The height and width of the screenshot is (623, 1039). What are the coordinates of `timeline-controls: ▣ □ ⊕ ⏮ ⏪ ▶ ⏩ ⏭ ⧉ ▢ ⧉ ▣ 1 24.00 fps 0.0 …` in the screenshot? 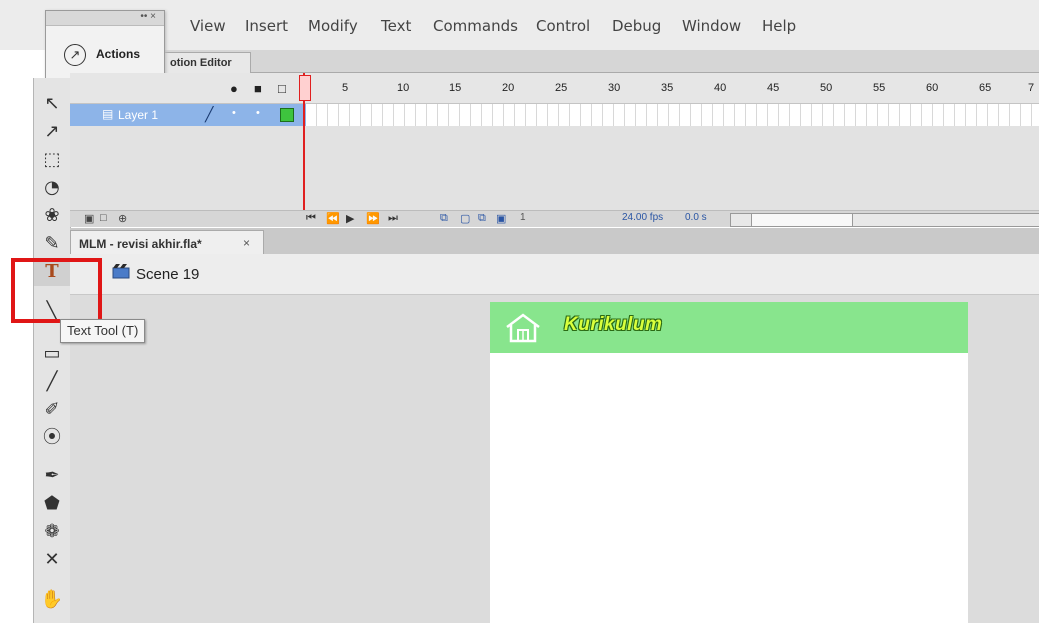 It's located at (554, 218).